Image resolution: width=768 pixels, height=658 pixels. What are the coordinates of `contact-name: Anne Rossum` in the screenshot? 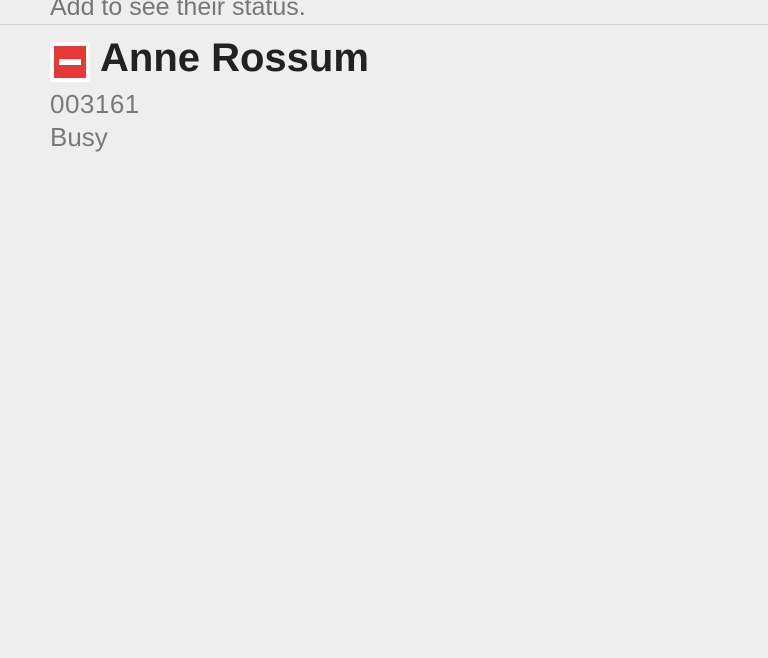 It's located at (234, 58).